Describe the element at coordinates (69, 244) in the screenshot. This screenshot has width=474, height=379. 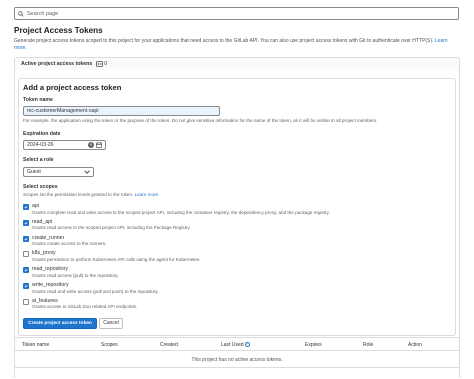
I see `scope-description: Grants create access to the runners.` at that location.